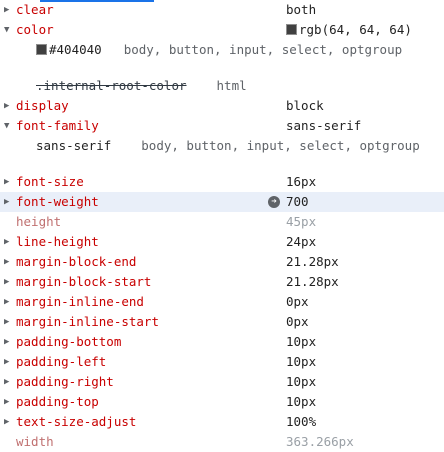  I want to click on go-to-declaration-icon: ➜, so click(274, 202).